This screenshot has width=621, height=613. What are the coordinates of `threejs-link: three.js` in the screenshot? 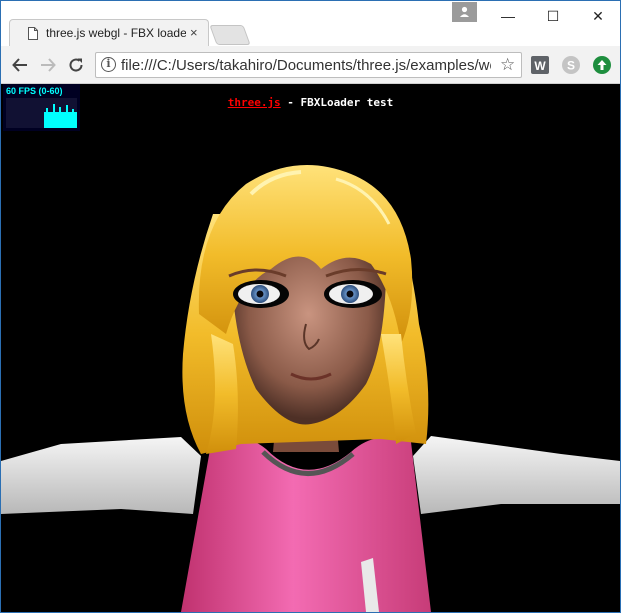 It's located at (254, 102).